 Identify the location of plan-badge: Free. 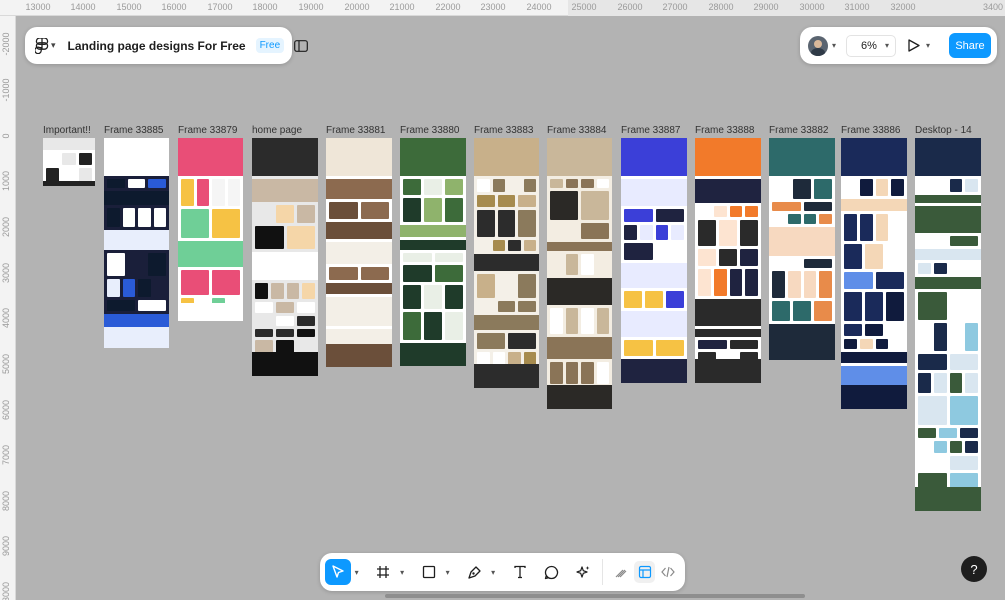
(270, 45).